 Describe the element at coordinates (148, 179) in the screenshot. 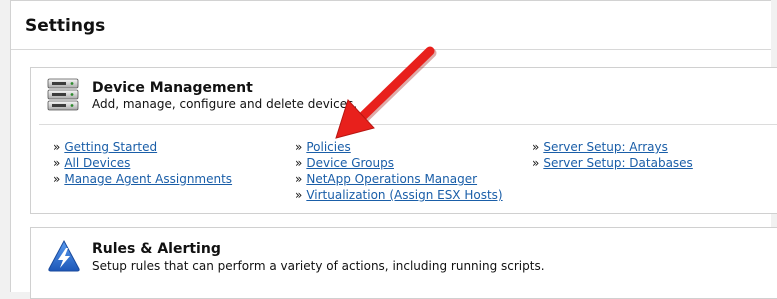

I see `manage-agent-assignments-link: Manage Agent Assignments` at that location.